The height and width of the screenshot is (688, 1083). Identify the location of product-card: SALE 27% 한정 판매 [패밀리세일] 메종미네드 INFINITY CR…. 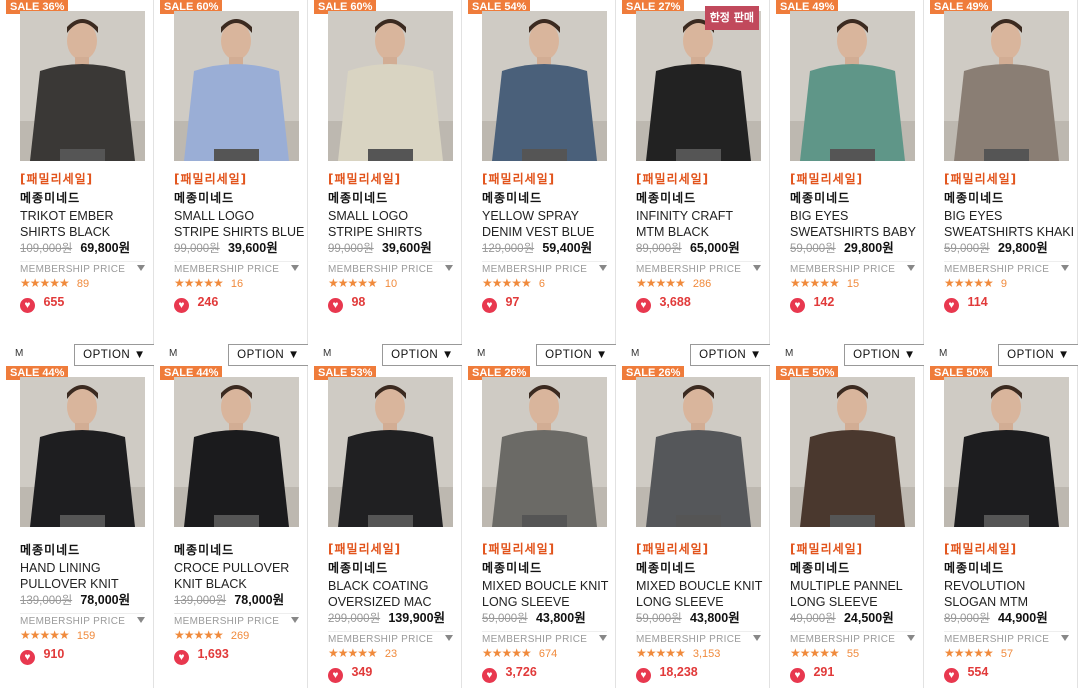
(693, 183).